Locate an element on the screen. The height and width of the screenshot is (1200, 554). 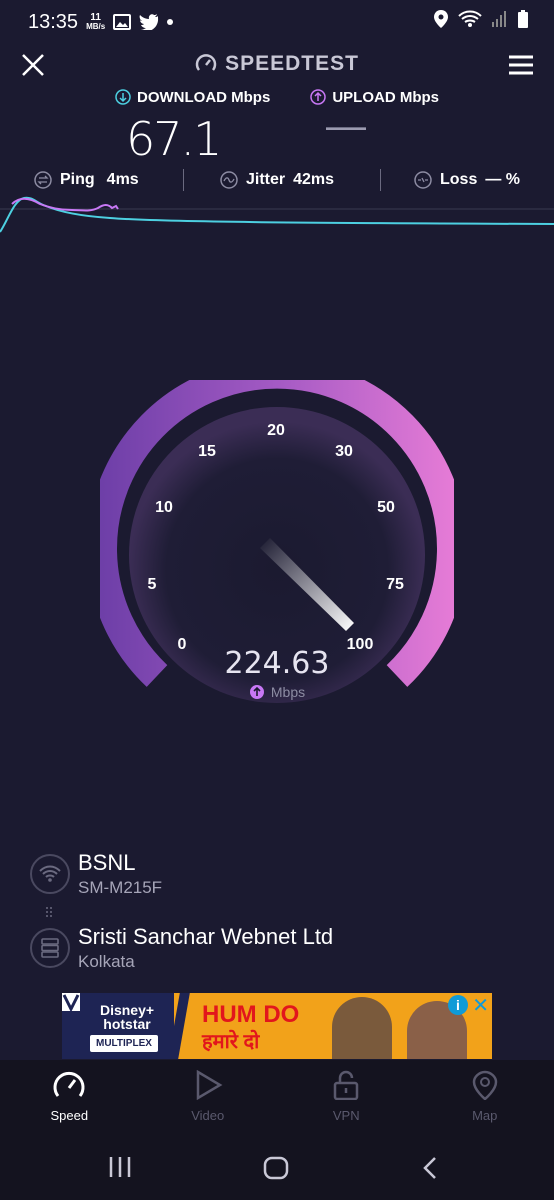
top-bar: SPEEDTEST is located at coordinates (277, 65).